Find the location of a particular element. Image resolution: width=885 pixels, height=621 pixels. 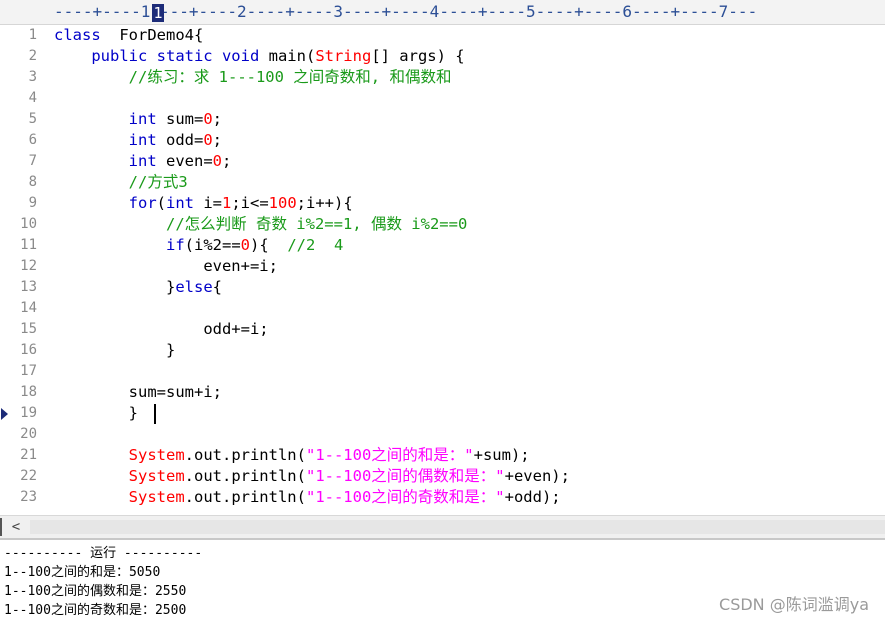

code-line: for(int i=1;i<=100;i++){ is located at coordinates (203, 203).